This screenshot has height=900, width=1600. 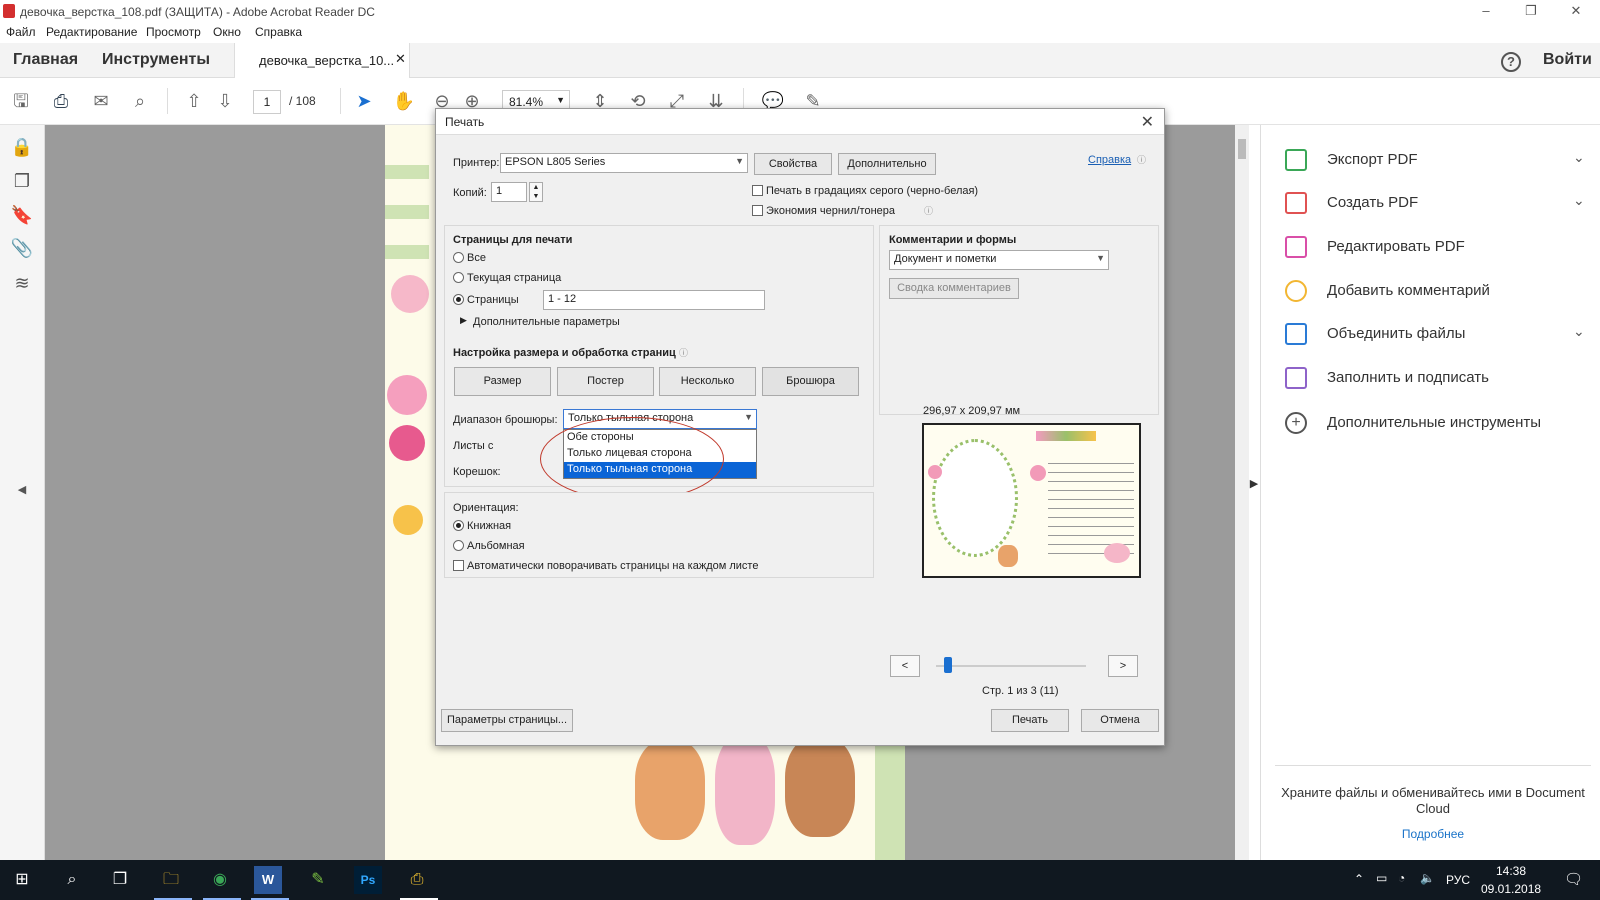 What do you see at coordinates (1435, 293) in the screenshot?
I see `tool-add-comment: Добавить комментарий` at bounding box center [1435, 293].